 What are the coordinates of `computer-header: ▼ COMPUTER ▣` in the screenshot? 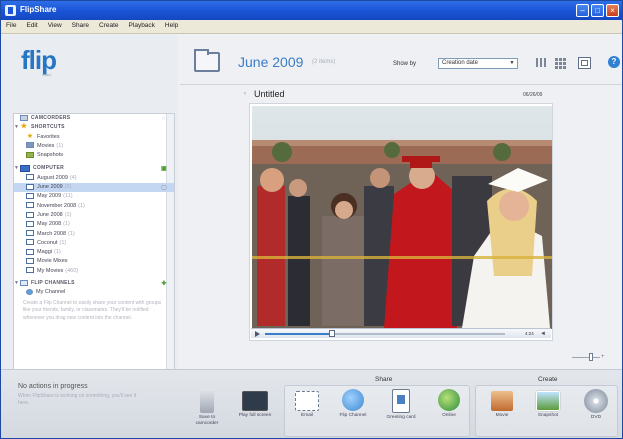 It's located at (94, 168).